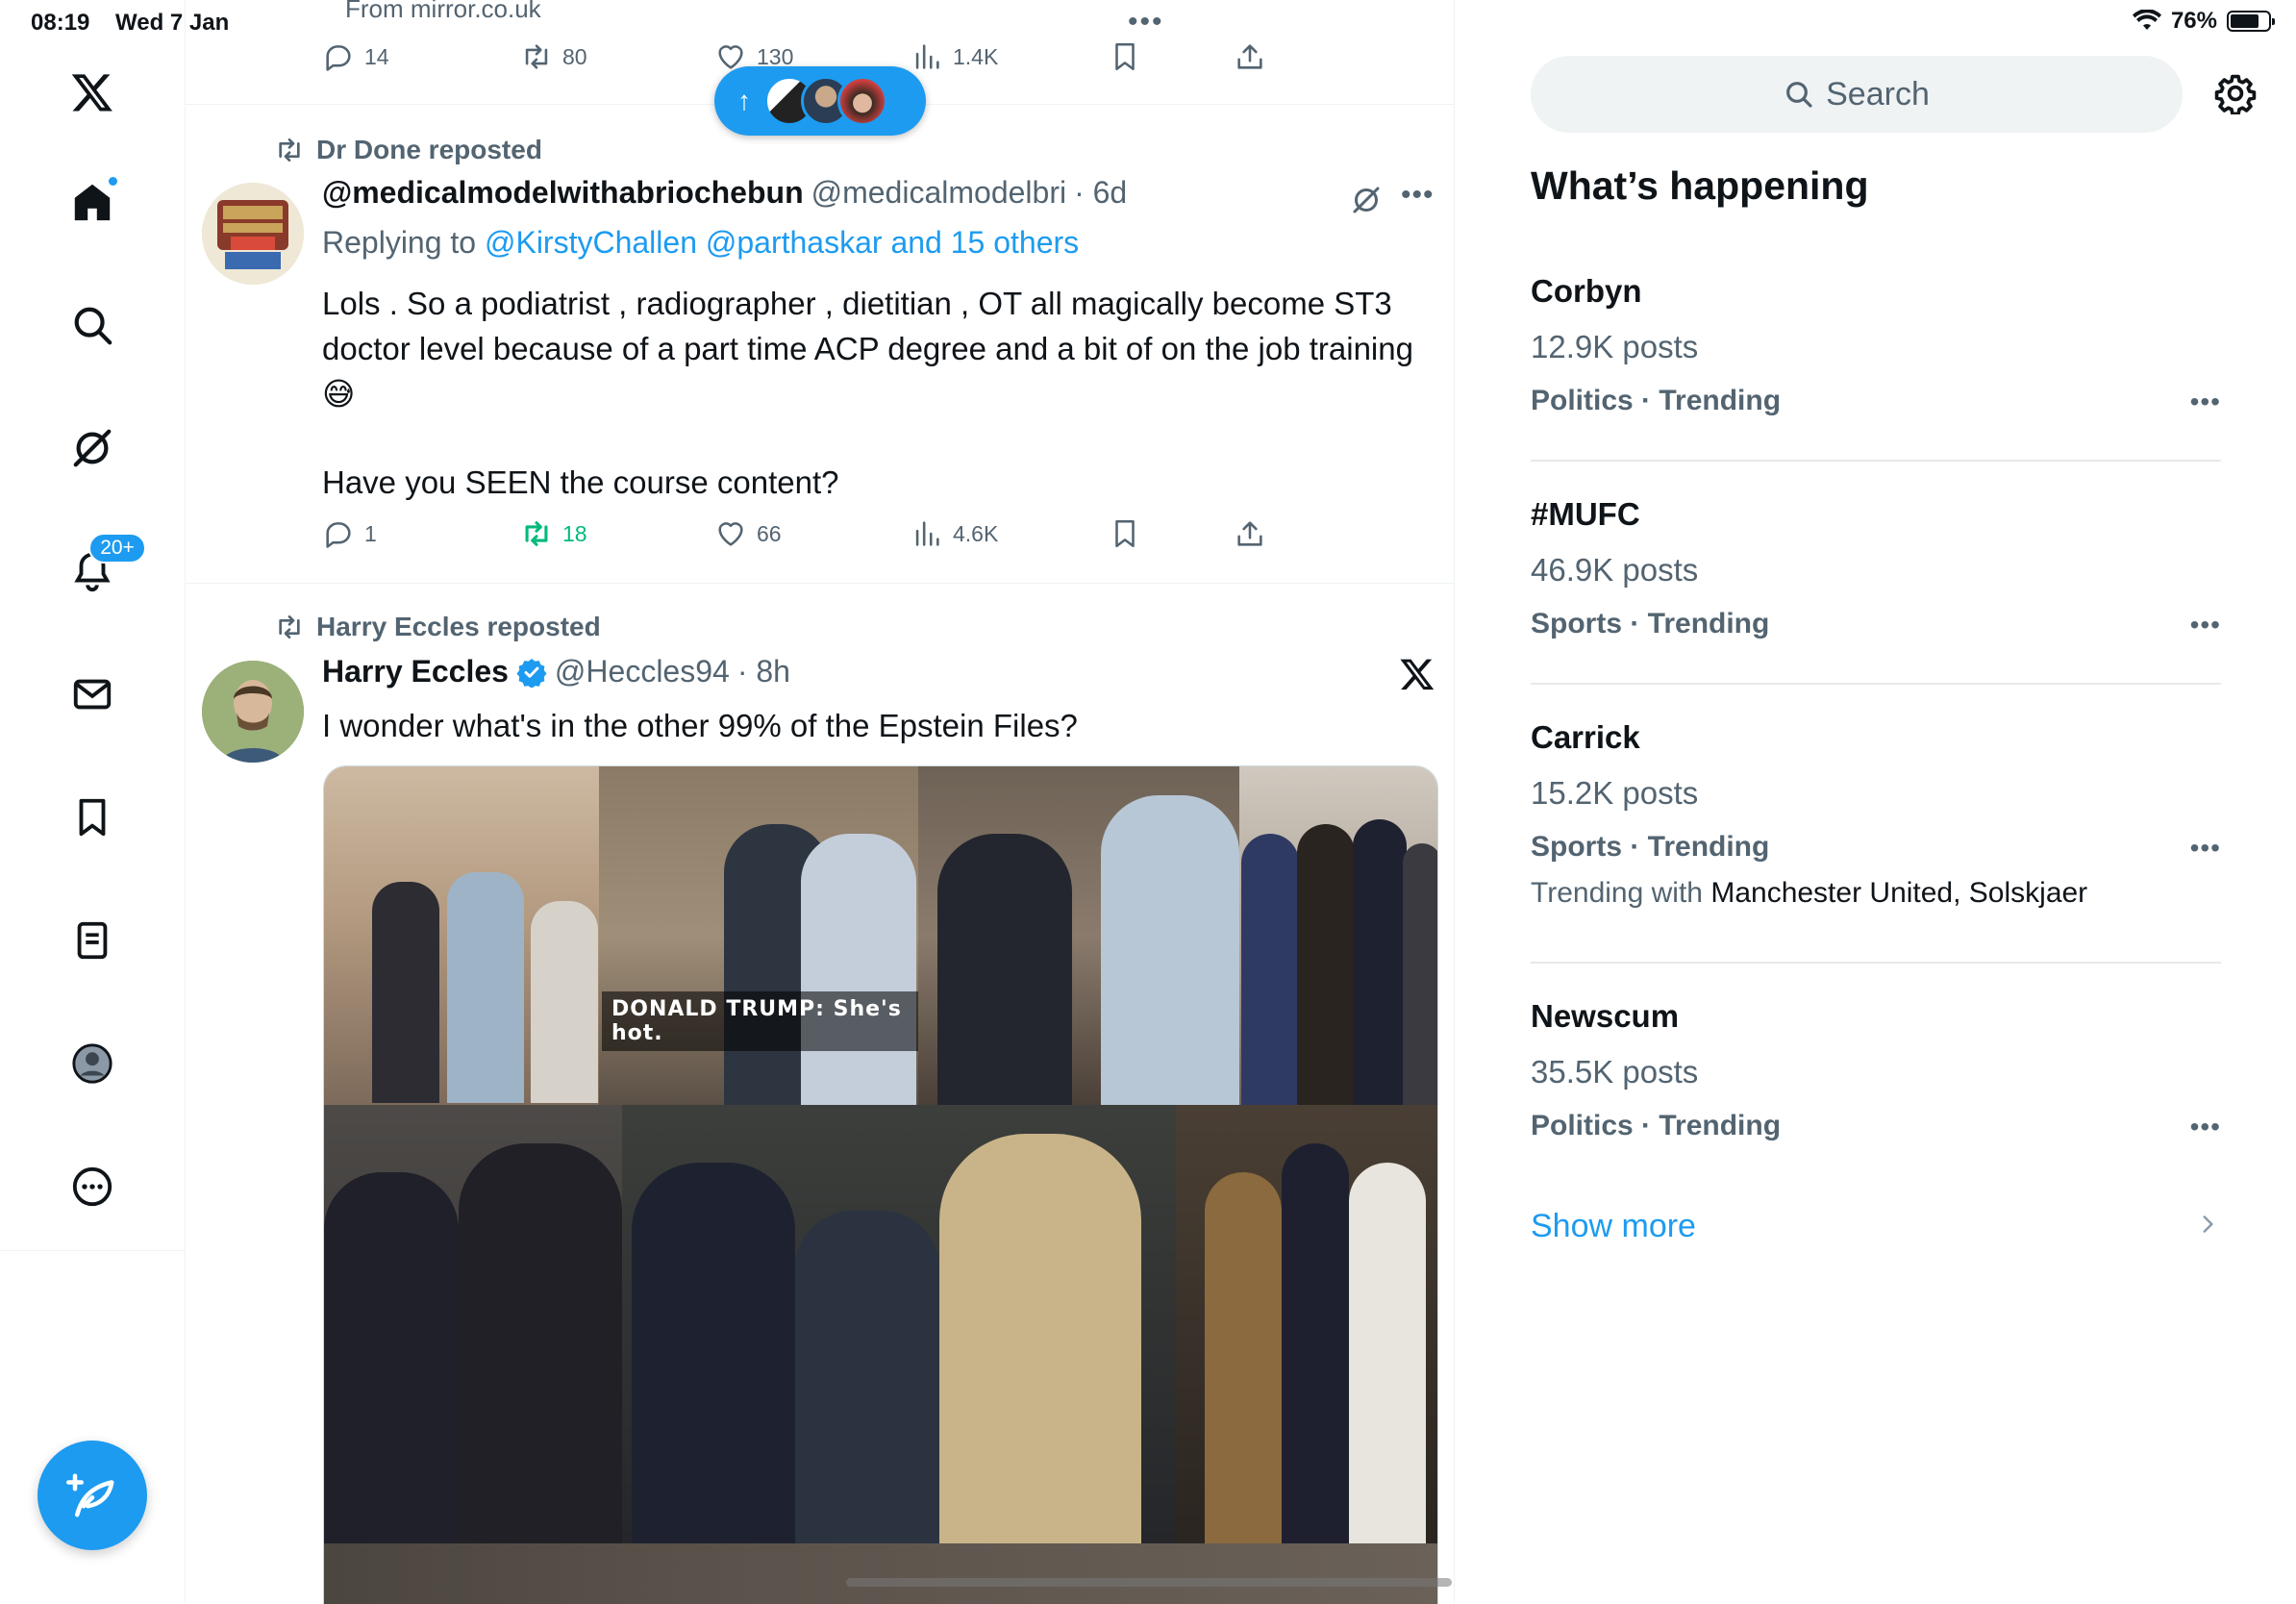 This screenshot has height=1604, width=2296. Describe the element at coordinates (93, 1250) in the screenshot. I see `nav-divider` at that location.